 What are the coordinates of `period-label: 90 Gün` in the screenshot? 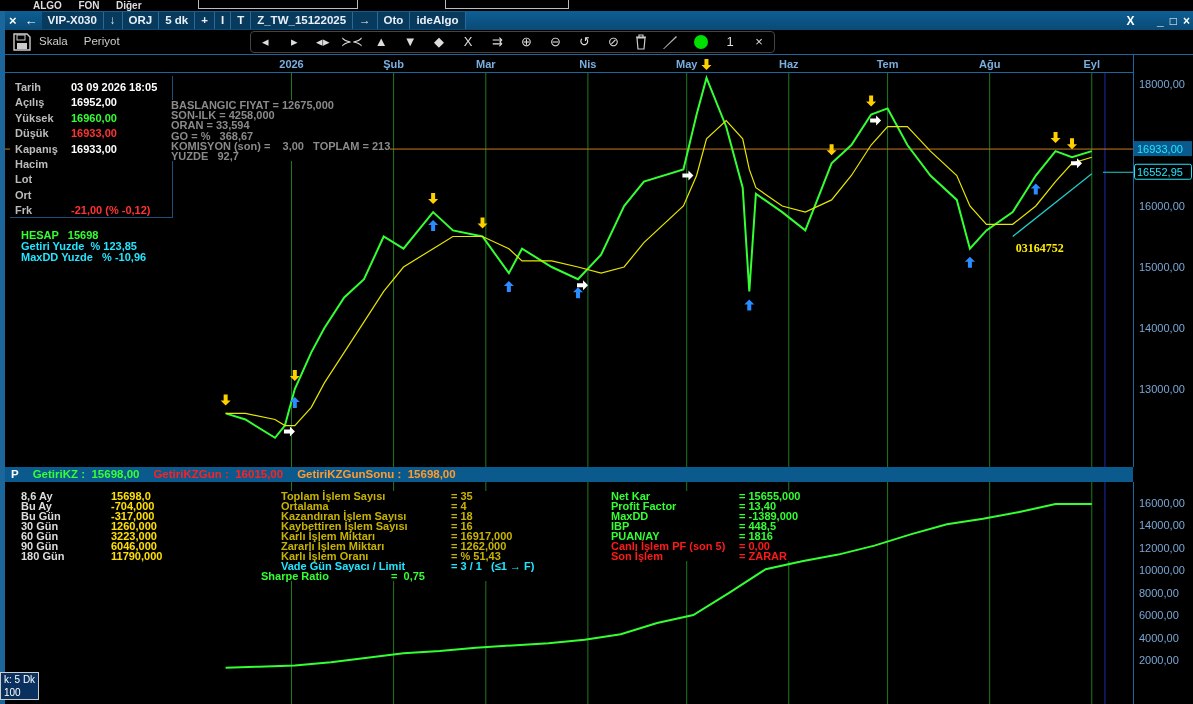 It's located at (40, 546).